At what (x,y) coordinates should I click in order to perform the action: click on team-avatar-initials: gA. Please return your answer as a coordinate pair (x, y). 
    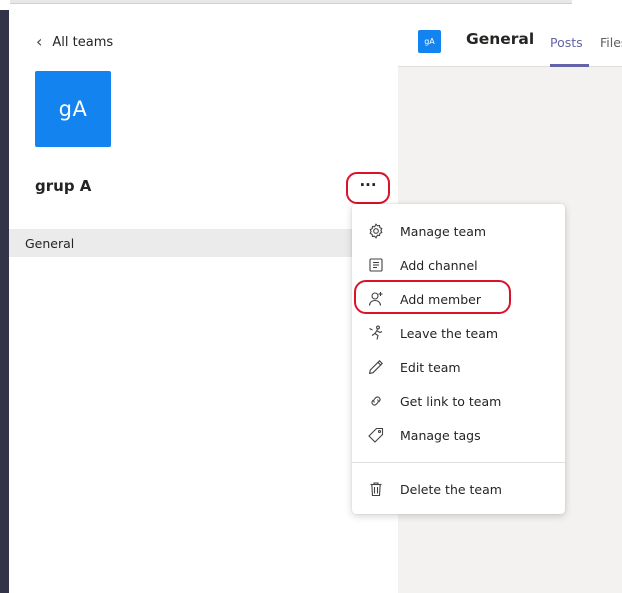
    Looking at the image, I should click on (73, 109).